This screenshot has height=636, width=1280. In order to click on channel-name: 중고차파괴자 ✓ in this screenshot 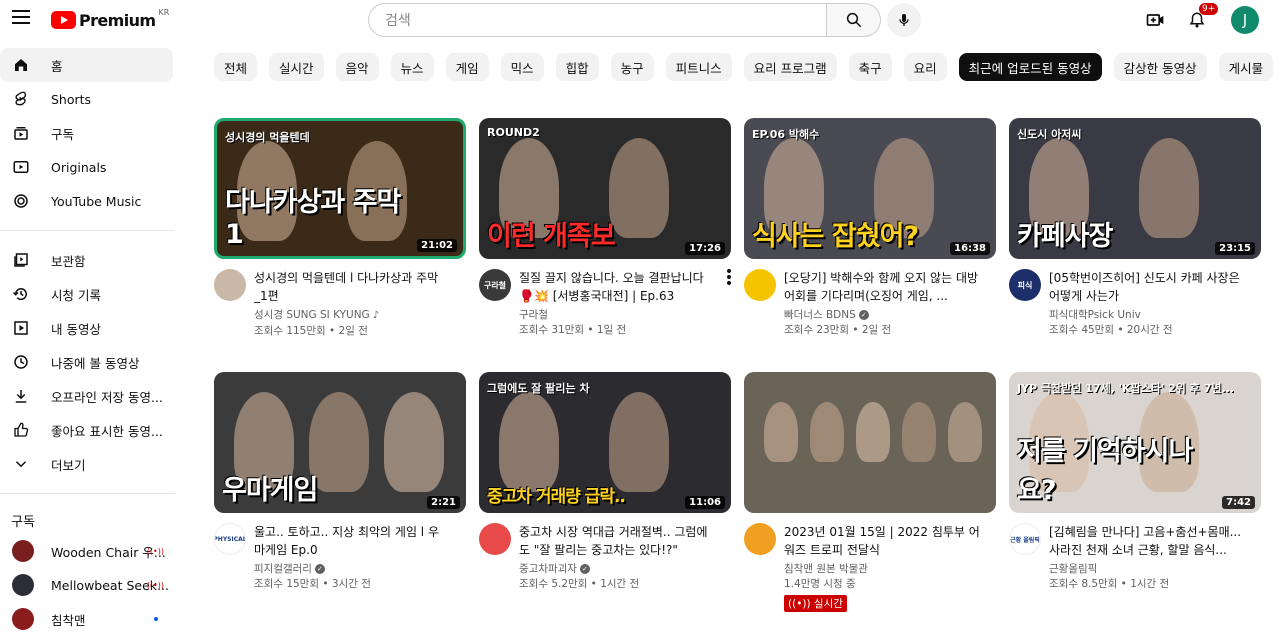, I will do `click(617, 569)`.